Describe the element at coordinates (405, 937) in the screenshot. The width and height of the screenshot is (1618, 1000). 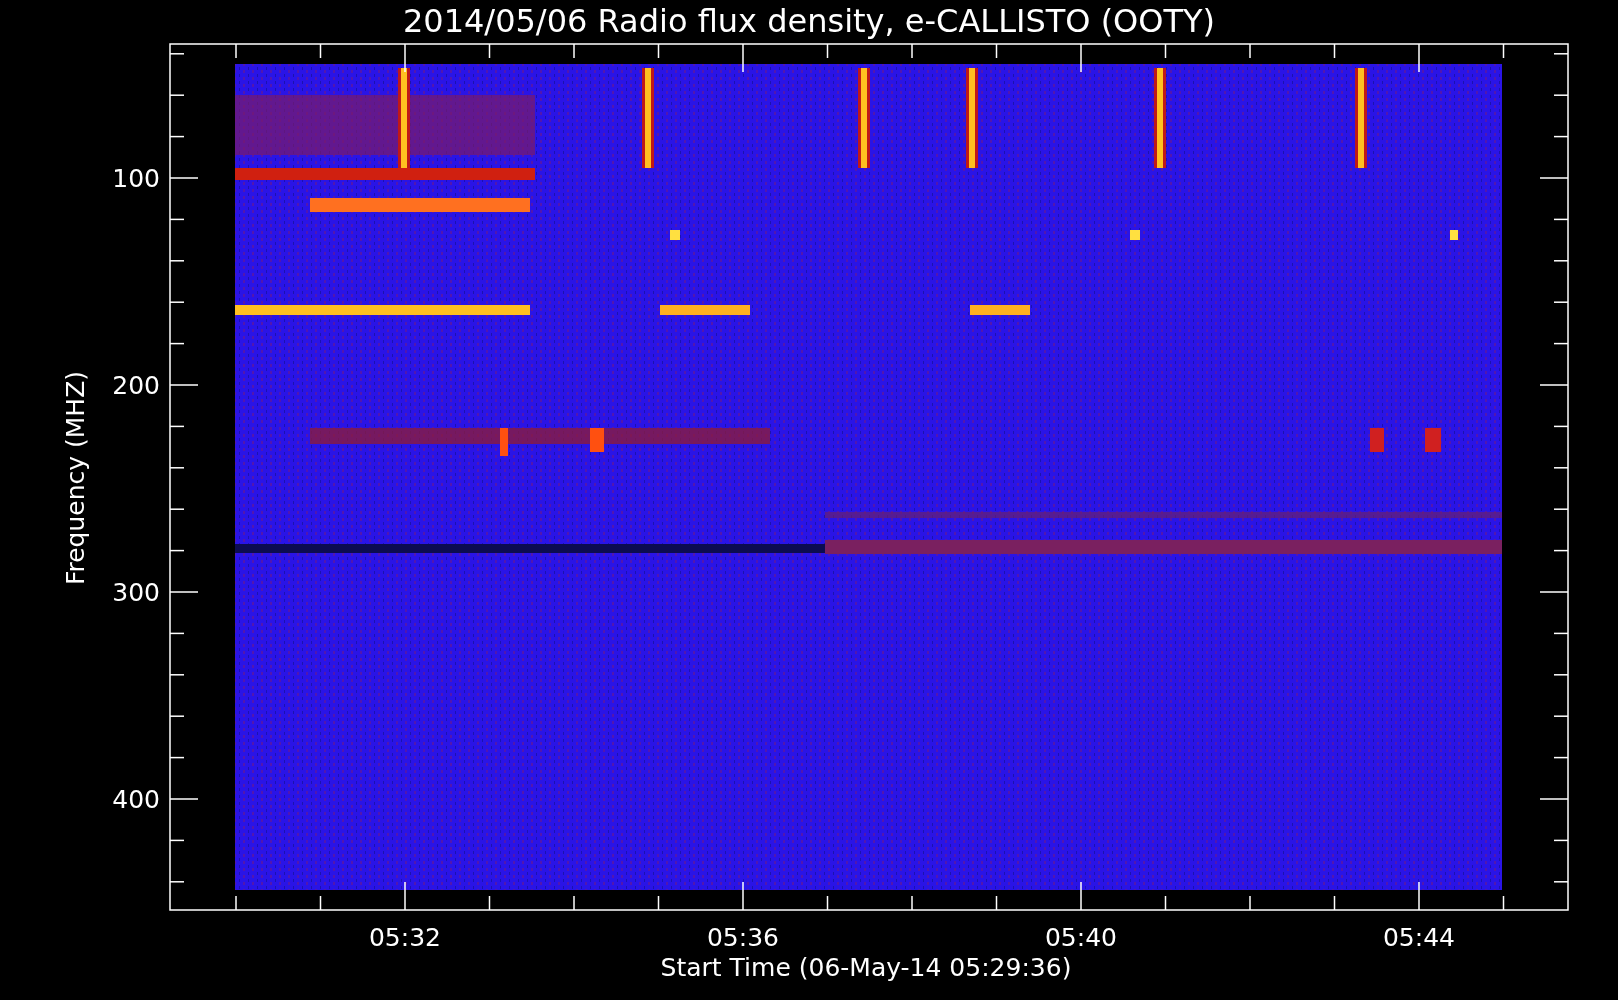
I see `x-tick-label: 05:32` at that location.